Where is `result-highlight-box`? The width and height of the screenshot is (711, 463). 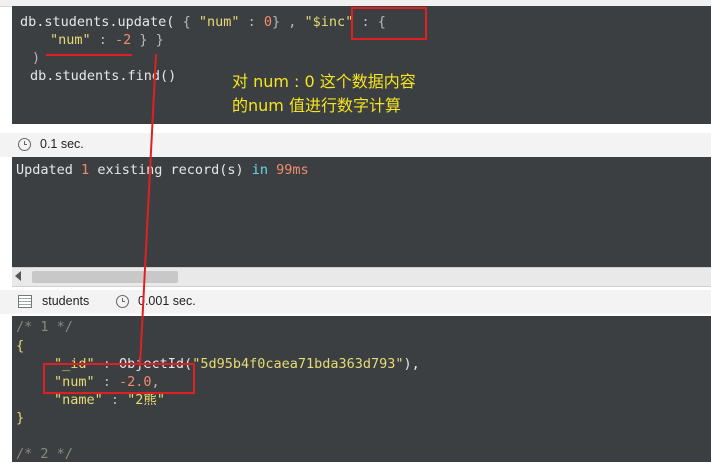
result-highlight-box is located at coordinates (119, 378).